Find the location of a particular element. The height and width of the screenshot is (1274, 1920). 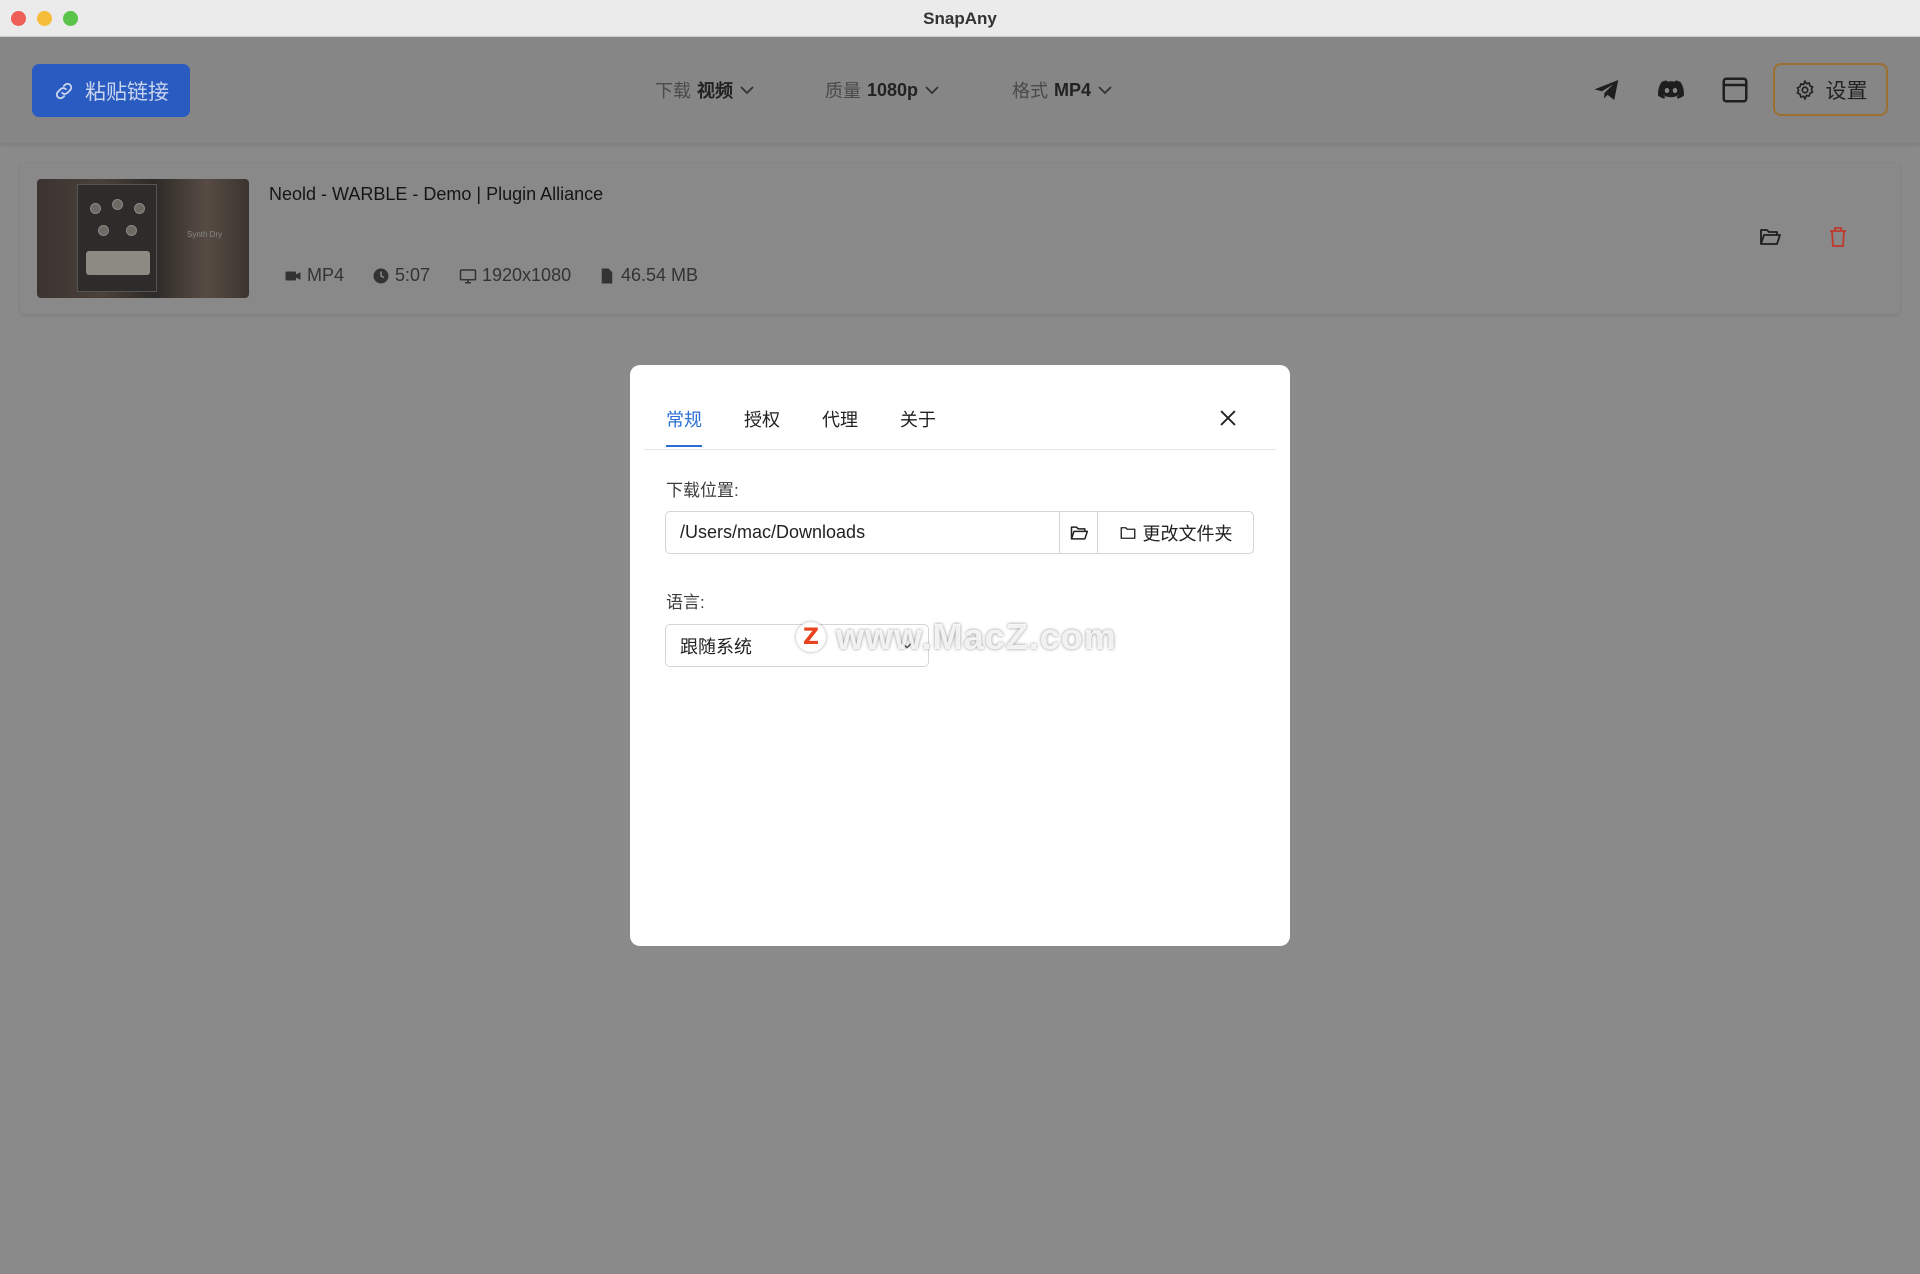

close-dialog-button is located at coordinates (1229, 419).